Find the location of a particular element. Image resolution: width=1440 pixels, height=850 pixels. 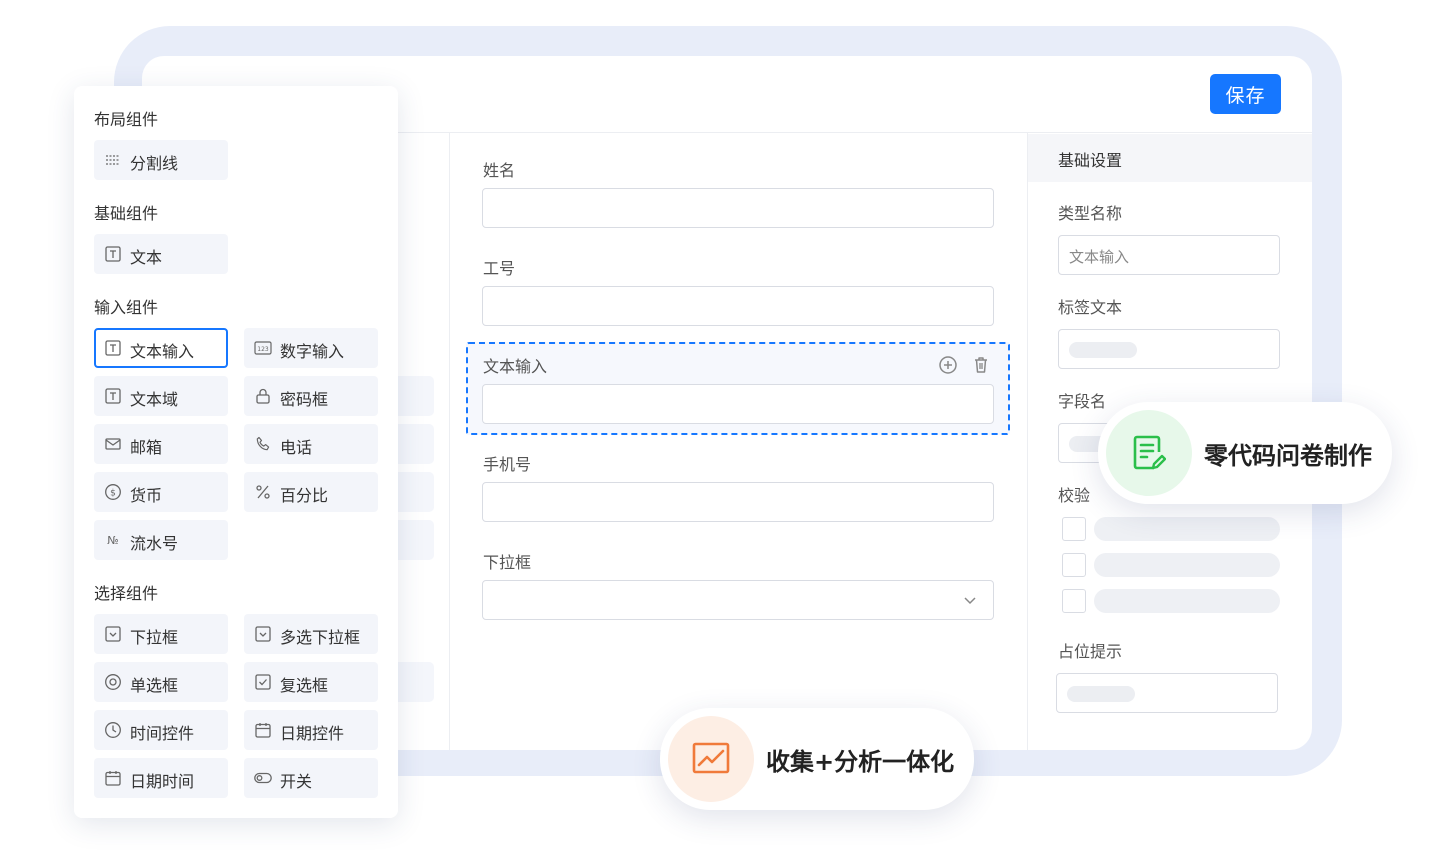

svg-text: № is located at coordinates (112, 540).